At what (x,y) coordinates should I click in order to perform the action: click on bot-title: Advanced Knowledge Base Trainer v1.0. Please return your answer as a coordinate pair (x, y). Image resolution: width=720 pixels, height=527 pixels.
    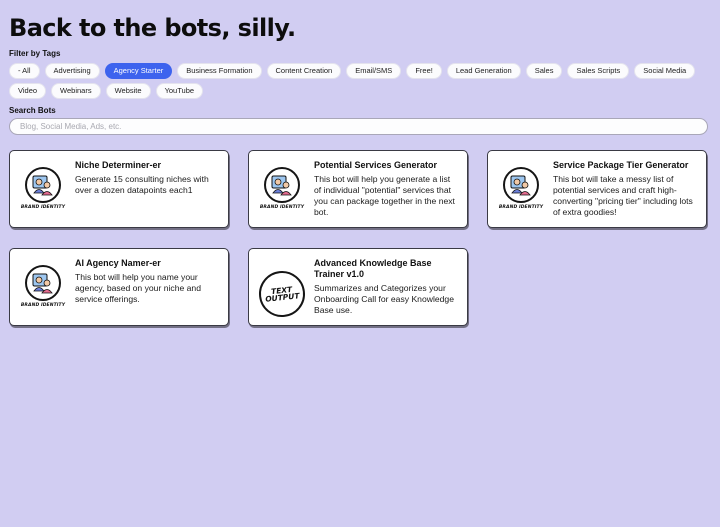
    Looking at the image, I should click on (373, 268).